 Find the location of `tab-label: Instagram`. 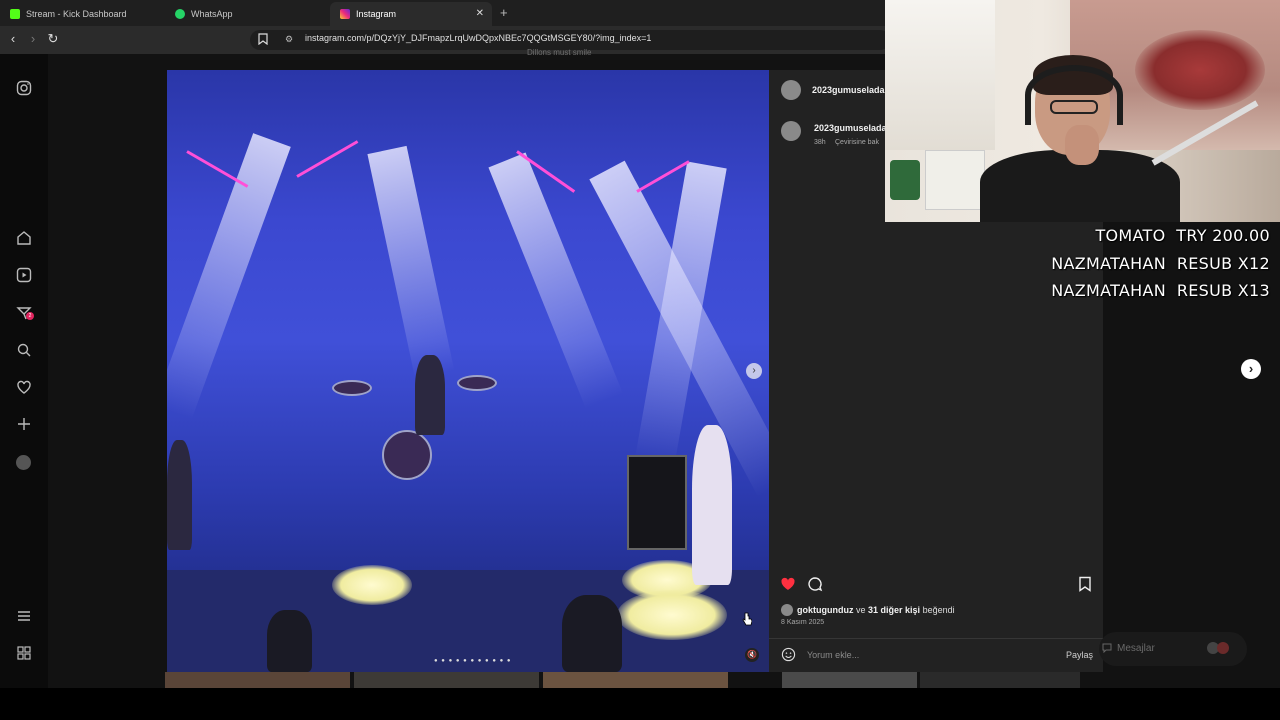

tab-label: Instagram is located at coordinates (376, 14).